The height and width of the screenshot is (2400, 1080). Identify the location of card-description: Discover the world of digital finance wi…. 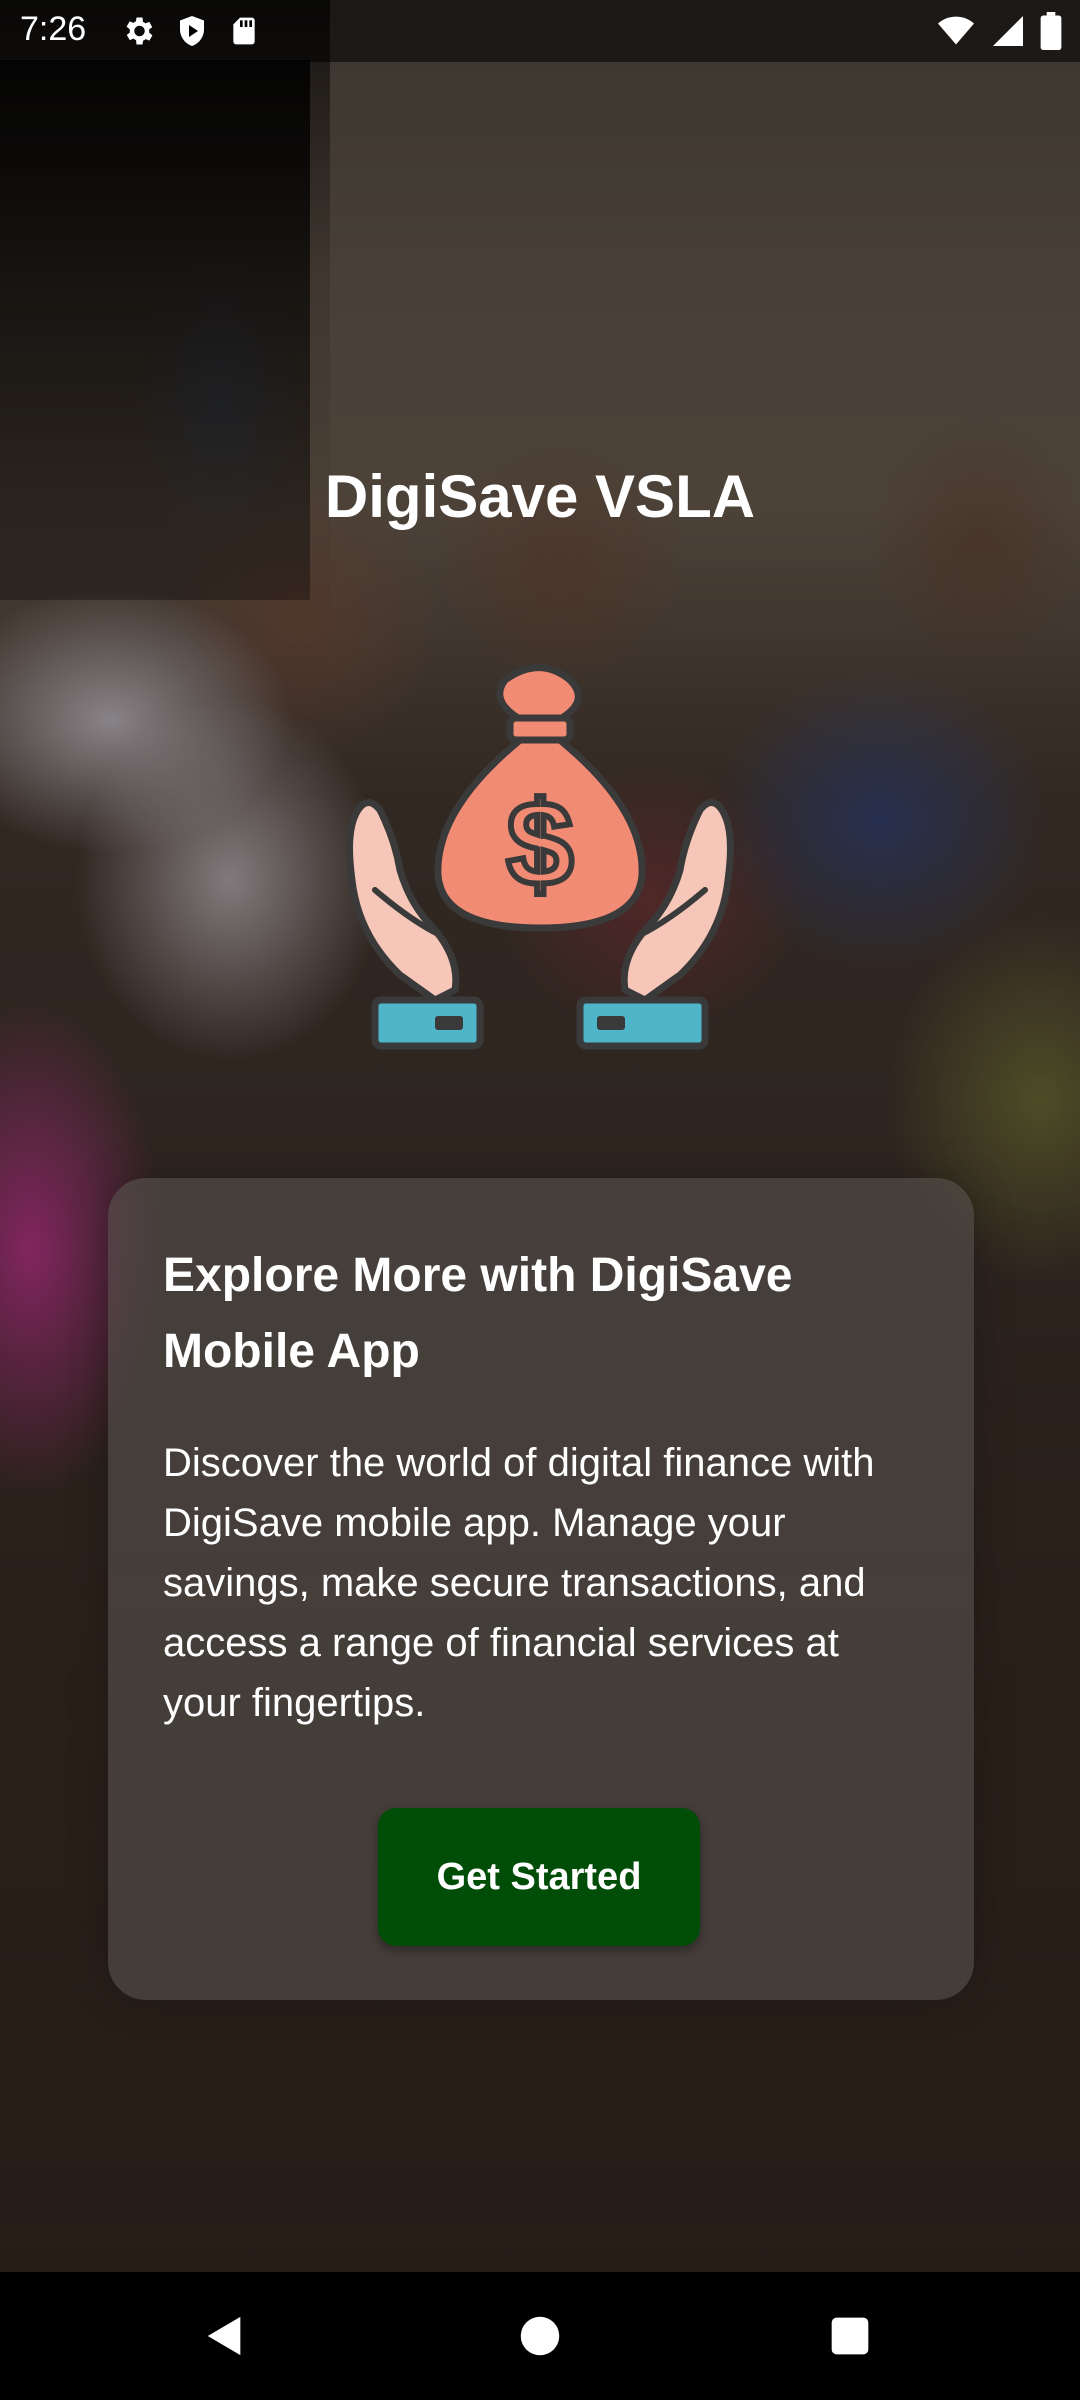
(519, 1583).